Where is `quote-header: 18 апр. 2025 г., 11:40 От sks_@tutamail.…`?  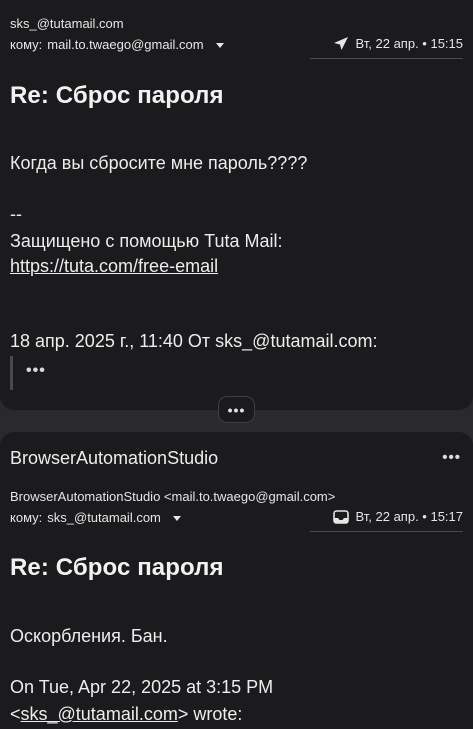
quote-header: 18 апр. 2025 г., 11:40 От sks_@tutamail.… is located at coordinates (194, 341).